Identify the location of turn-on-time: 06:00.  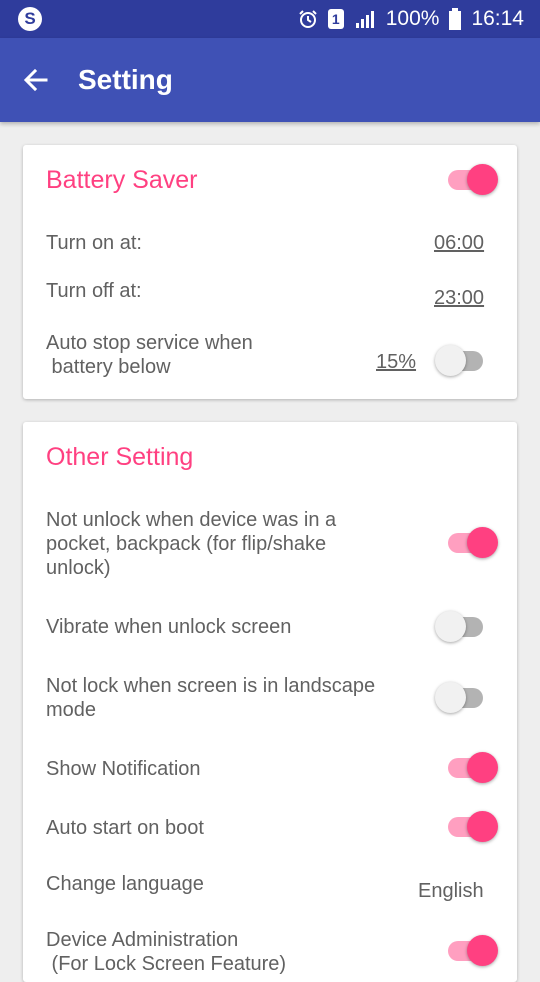
(459, 243).